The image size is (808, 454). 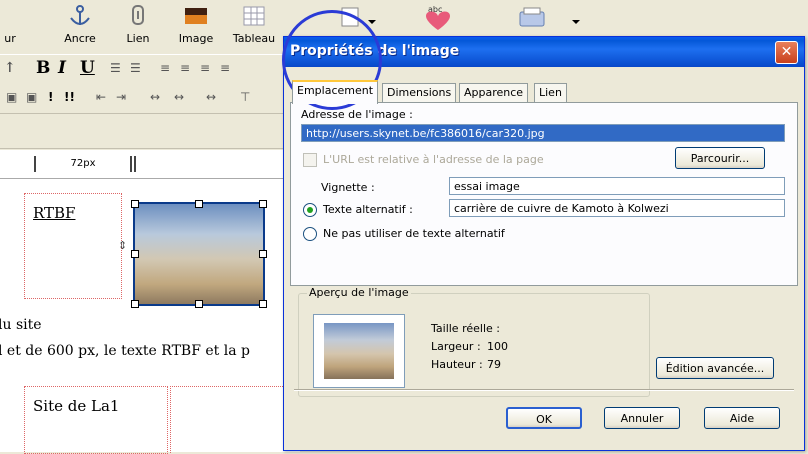 I want to click on selected-image, so click(x=199, y=254).